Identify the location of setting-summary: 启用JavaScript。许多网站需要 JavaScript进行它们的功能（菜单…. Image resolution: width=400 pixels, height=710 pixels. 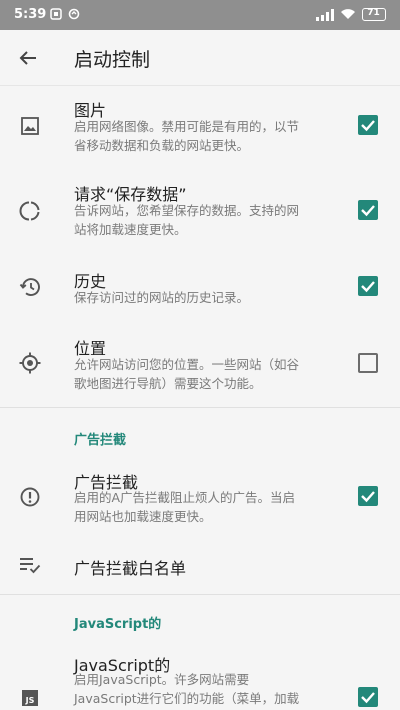
(187, 689).